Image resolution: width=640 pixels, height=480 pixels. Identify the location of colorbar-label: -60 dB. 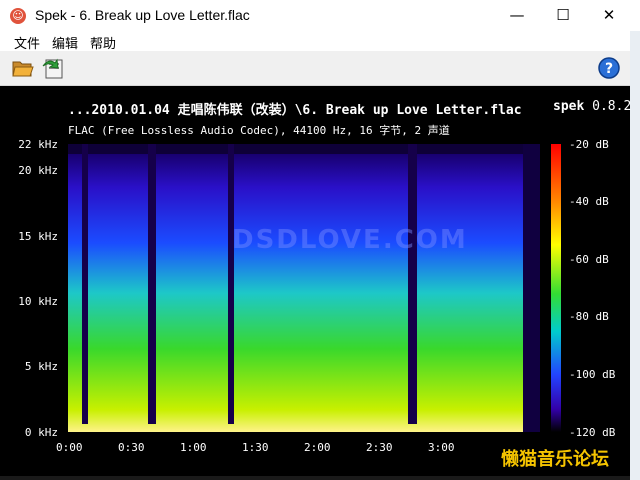
(589, 259).